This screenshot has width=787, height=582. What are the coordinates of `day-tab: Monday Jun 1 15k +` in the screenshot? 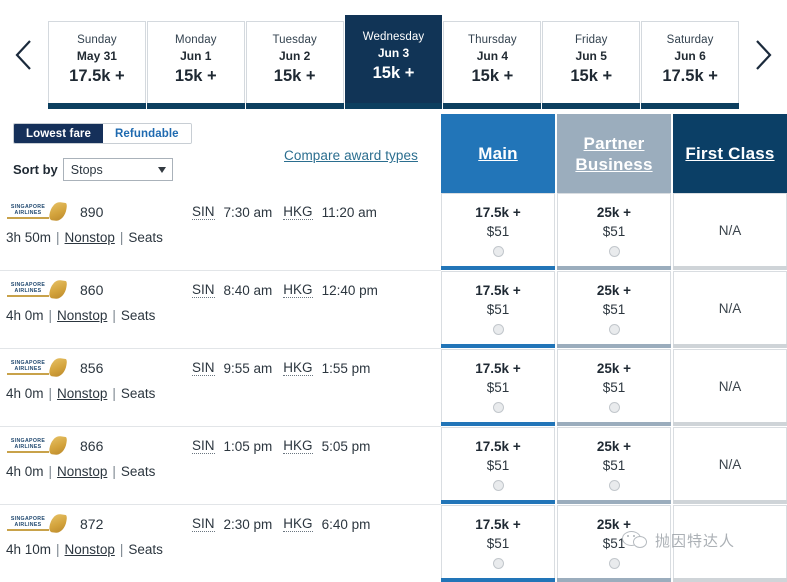 It's located at (195, 65).